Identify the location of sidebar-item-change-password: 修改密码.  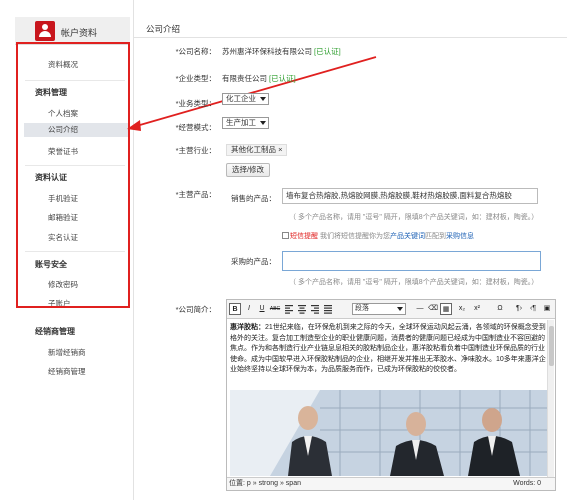
(63, 284).